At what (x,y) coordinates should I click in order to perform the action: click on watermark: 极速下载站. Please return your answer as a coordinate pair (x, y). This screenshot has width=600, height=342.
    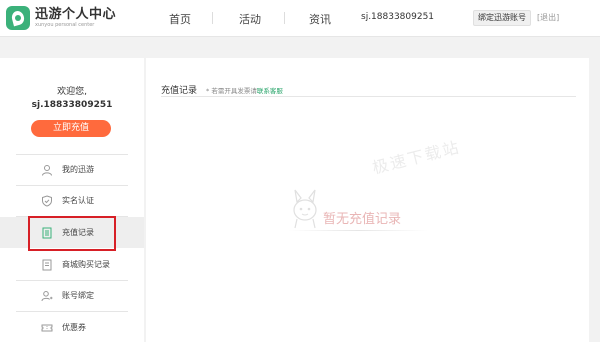
    Looking at the image, I should click on (416, 157).